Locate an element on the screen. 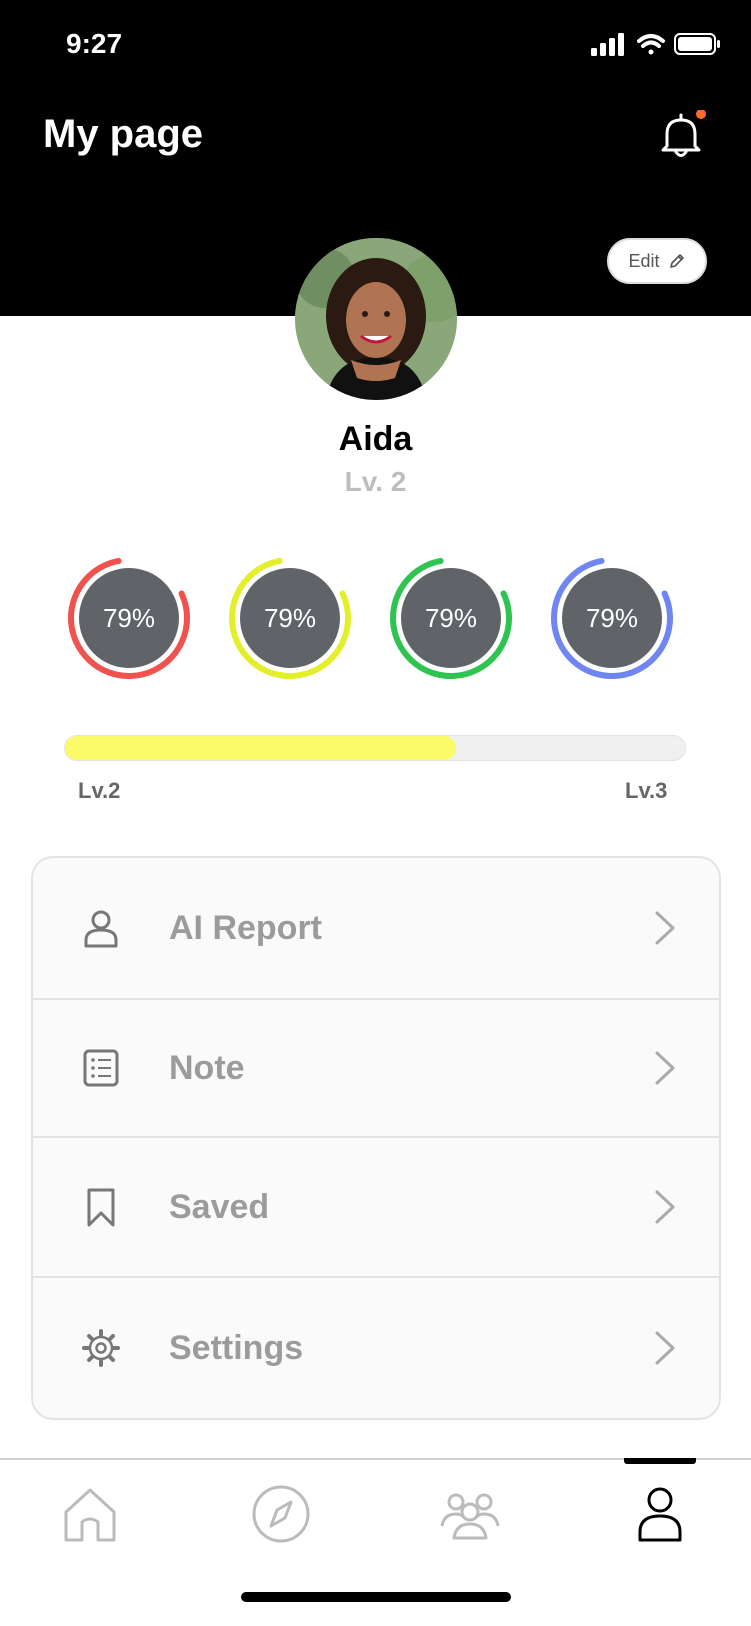 The image size is (751, 1626). menu-item-settings: Settings is located at coordinates (376, 1348).